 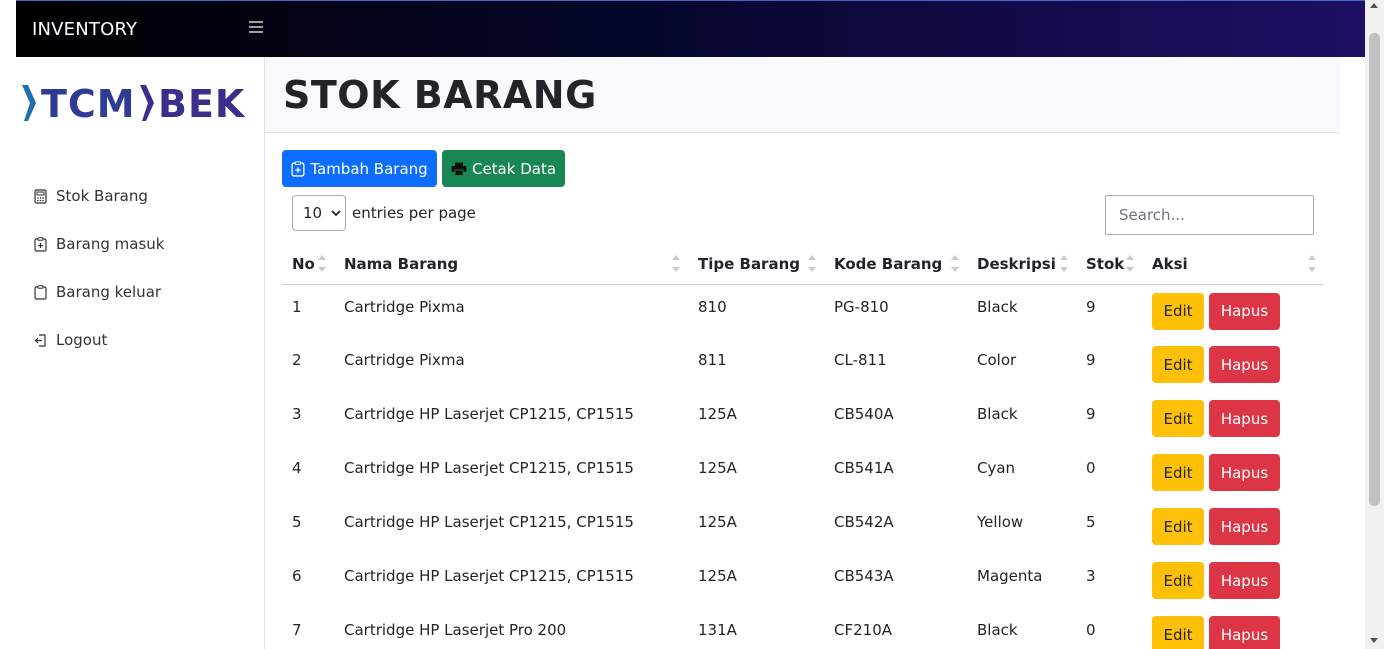 What do you see at coordinates (1091, 630) in the screenshot?
I see `cell-stok: 0` at bounding box center [1091, 630].